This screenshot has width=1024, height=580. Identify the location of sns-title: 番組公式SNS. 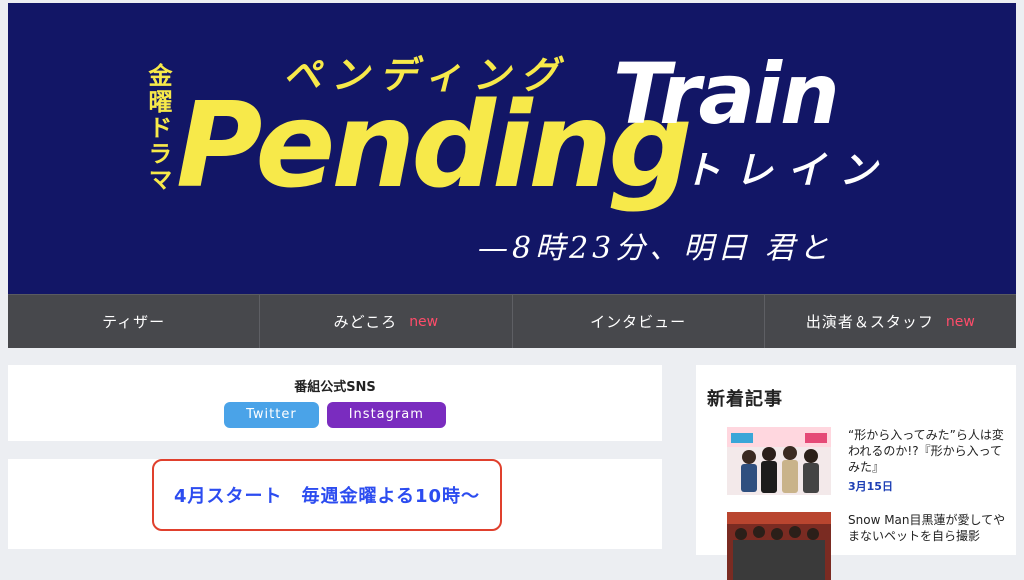
(335, 387).